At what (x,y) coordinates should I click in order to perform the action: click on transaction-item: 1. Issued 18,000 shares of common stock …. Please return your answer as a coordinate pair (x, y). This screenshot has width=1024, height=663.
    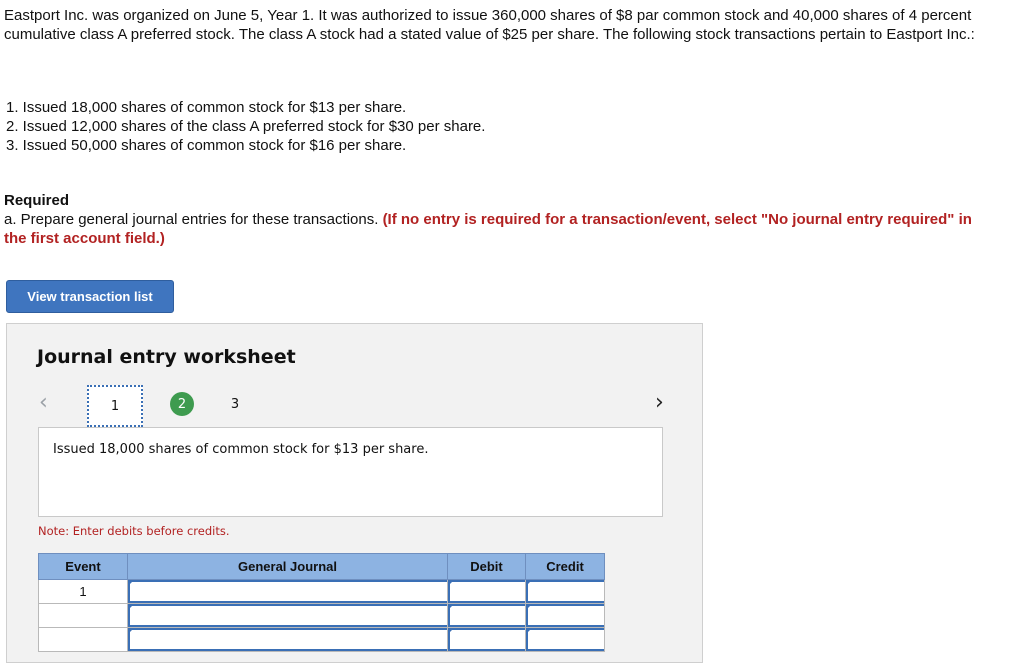
    Looking at the image, I should click on (206, 107).